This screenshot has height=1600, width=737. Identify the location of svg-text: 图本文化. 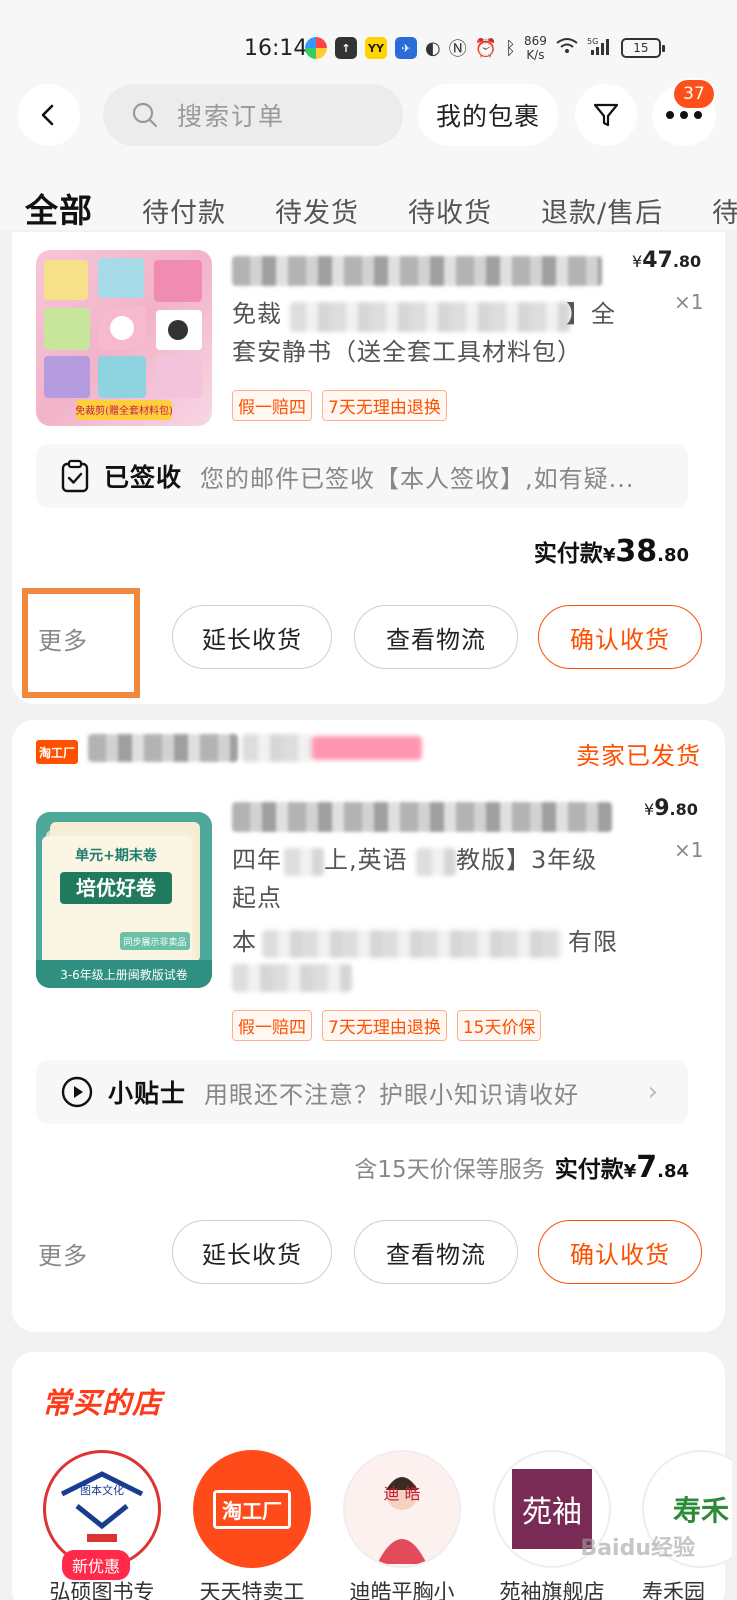
(102, 1490).